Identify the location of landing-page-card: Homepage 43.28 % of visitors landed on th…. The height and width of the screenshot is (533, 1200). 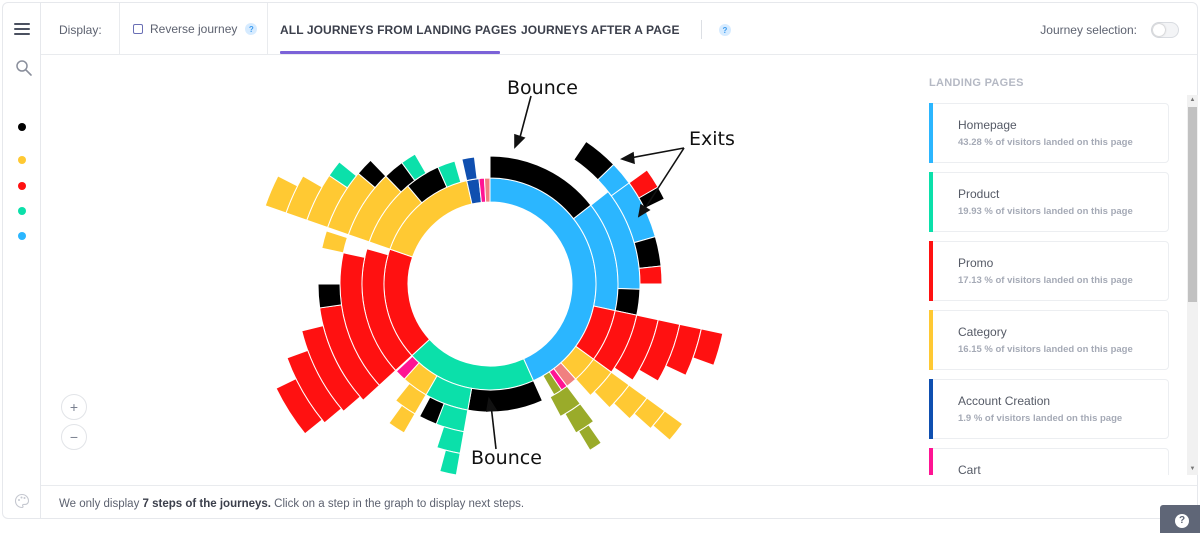
(1049, 133).